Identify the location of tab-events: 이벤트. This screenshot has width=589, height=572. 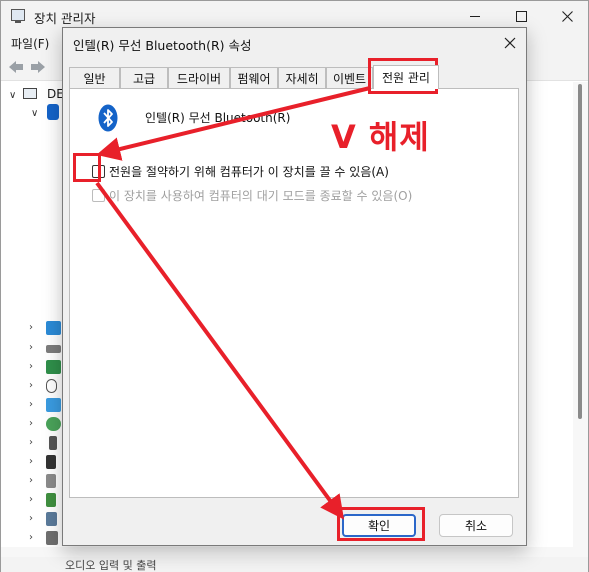
(349, 77).